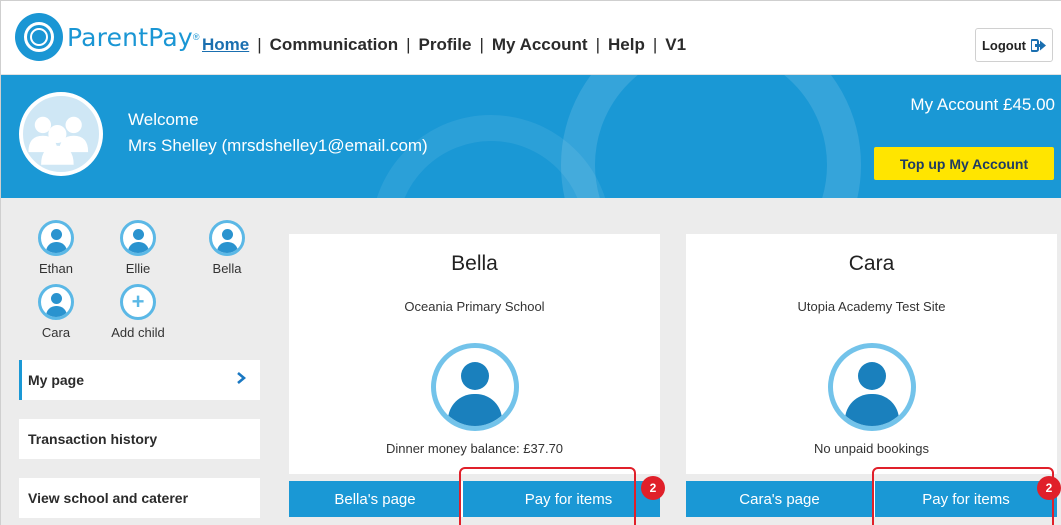  I want to click on nav-profile: Profile, so click(445, 45).